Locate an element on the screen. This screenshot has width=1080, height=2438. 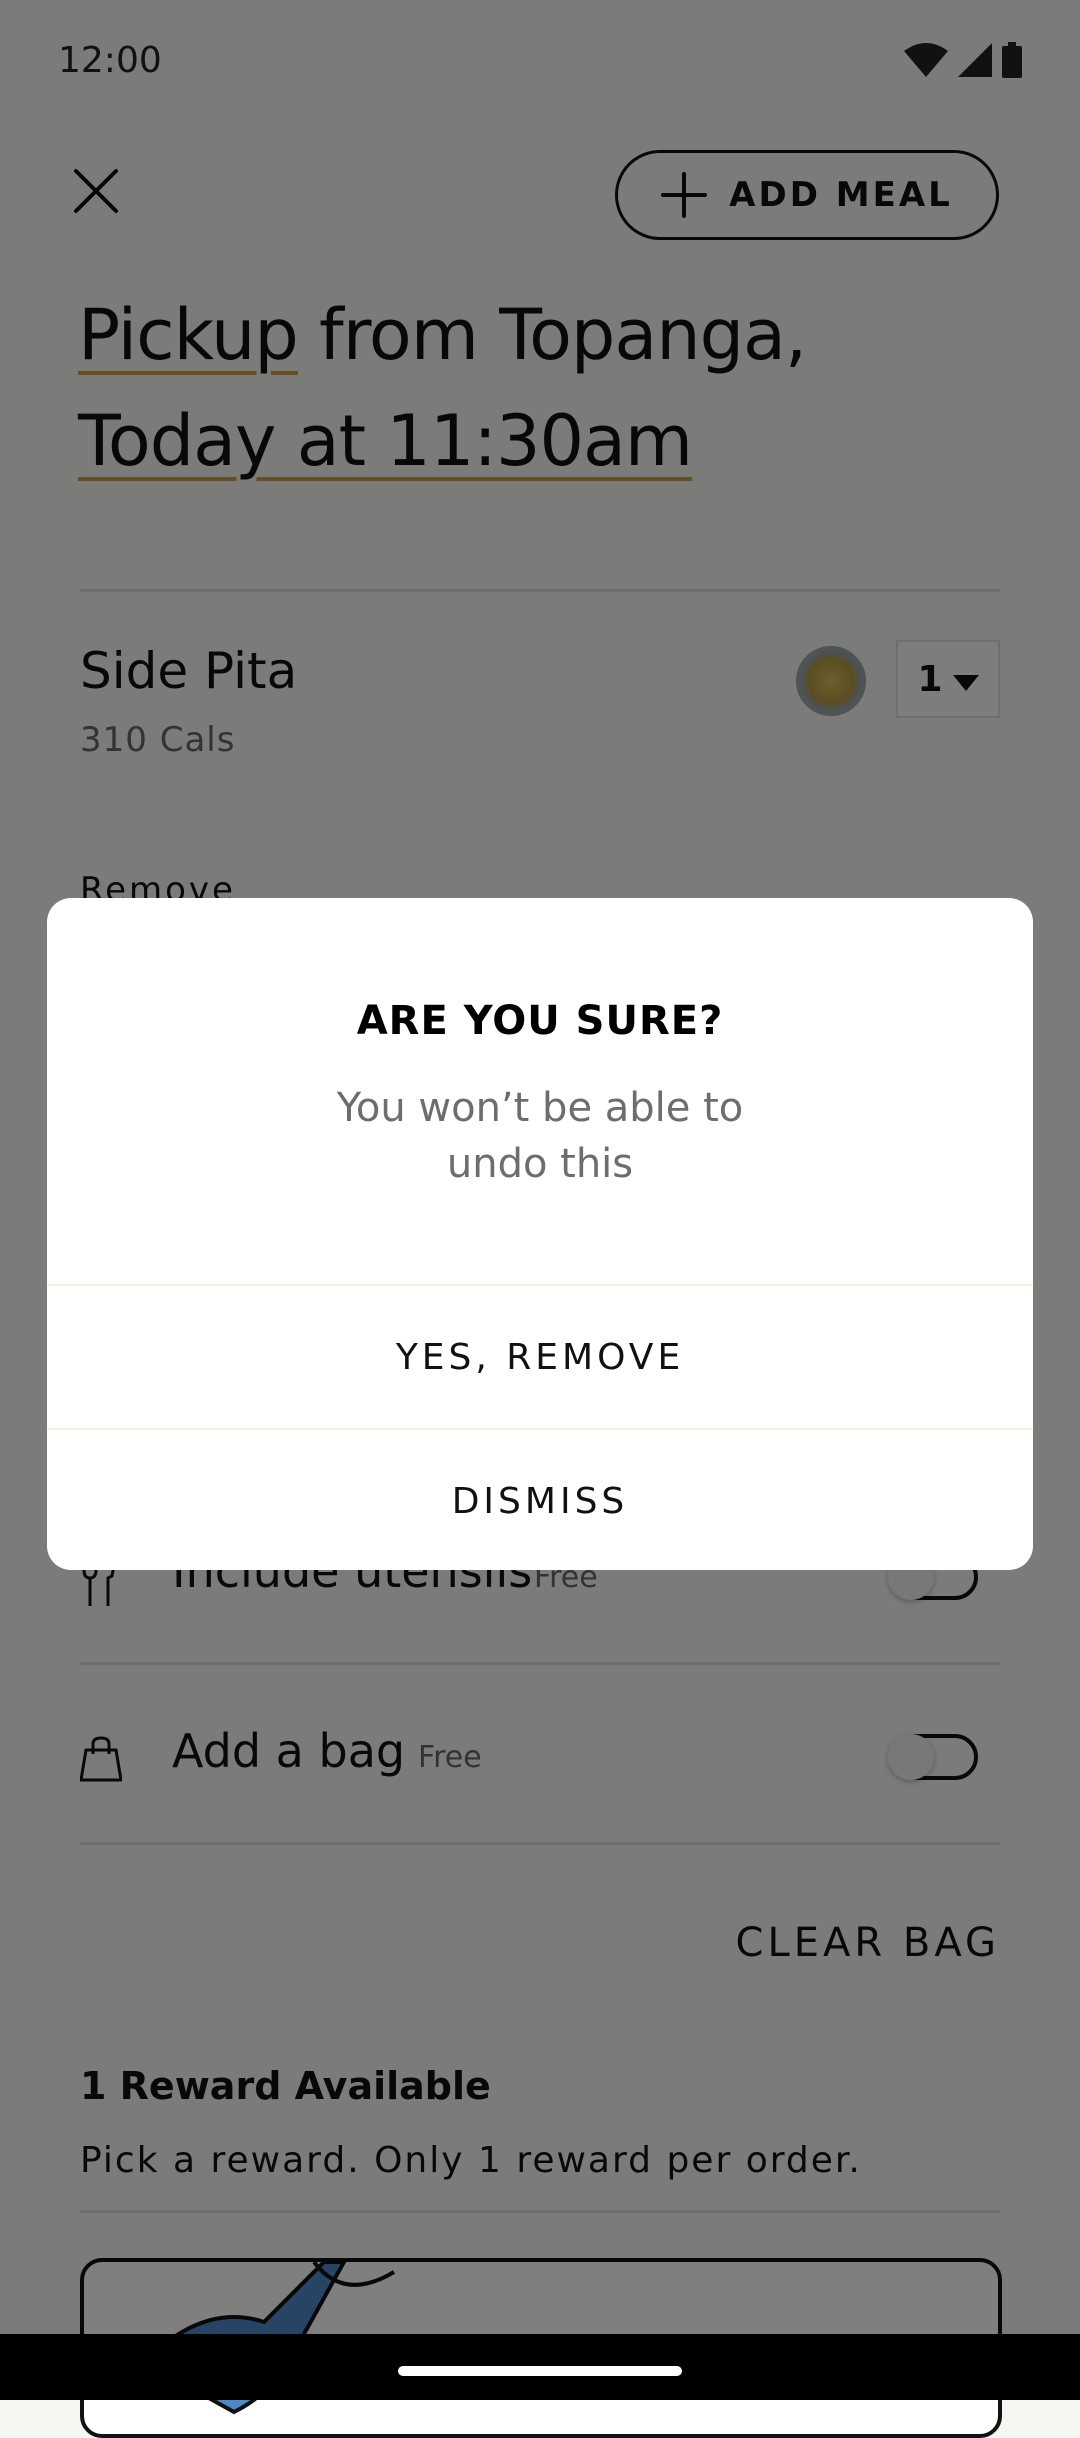
yes-remove-button: YES, REMOVE is located at coordinates (540, 1357).